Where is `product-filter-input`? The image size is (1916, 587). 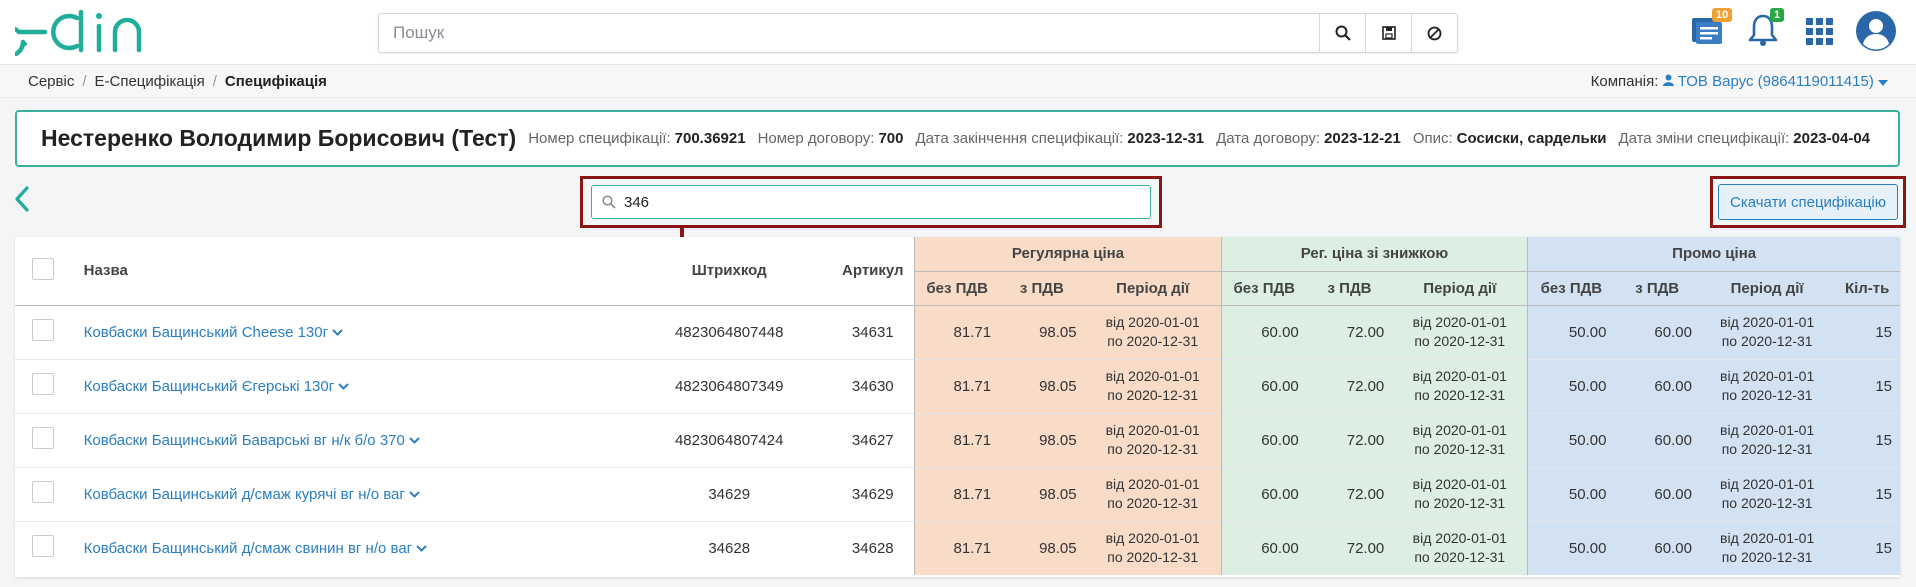 product-filter-input is located at coordinates (874, 202).